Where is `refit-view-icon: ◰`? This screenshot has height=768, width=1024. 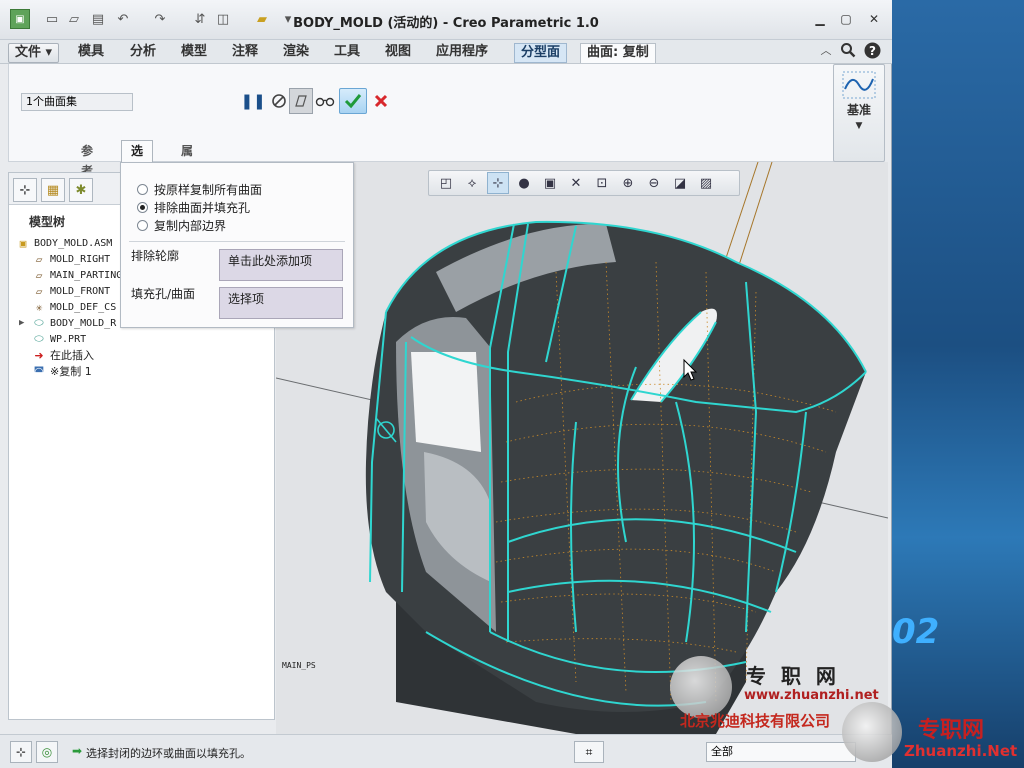 refit-view-icon: ◰ is located at coordinates (446, 183).